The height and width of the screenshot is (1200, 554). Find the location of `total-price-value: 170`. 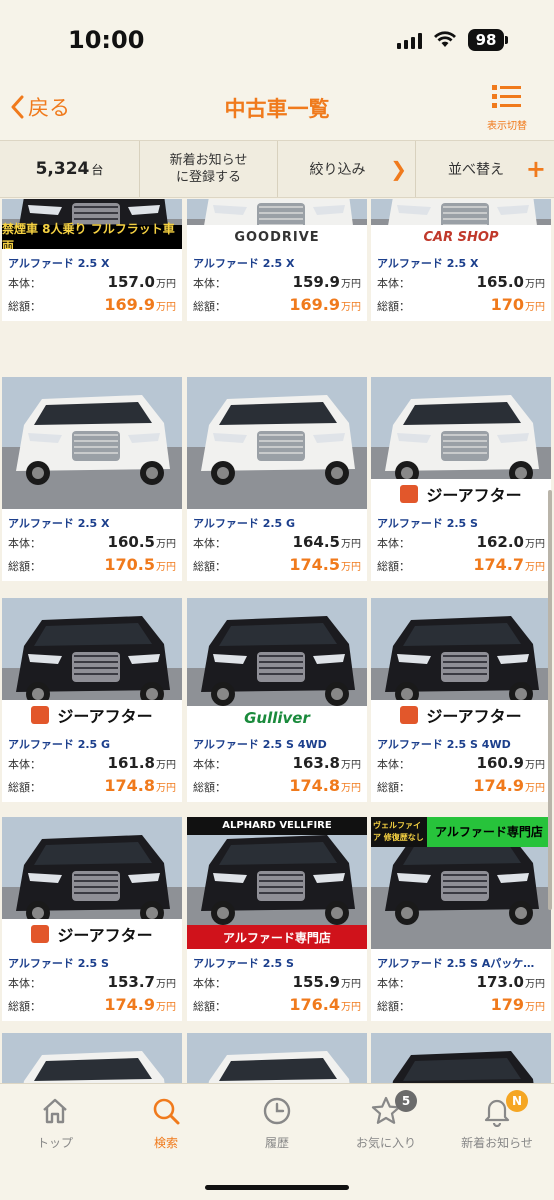

total-price-value: 170 is located at coordinates (507, 304).